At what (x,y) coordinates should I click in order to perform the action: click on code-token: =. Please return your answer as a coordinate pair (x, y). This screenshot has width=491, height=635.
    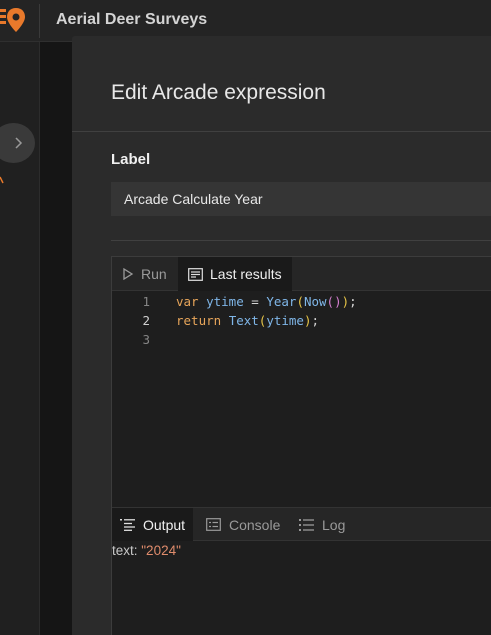
    Looking at the image, I should click on (255, 301).